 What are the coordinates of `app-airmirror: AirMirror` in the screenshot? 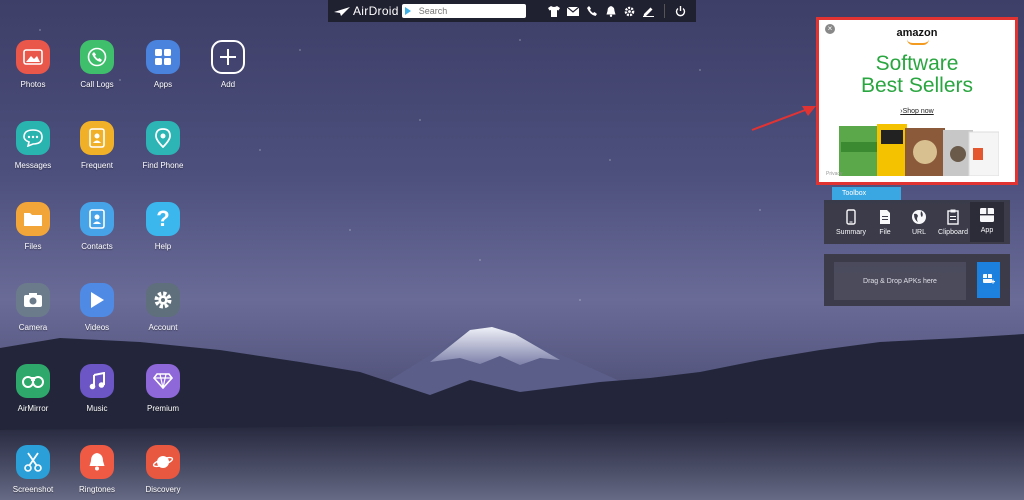 It's located at (33, 388).